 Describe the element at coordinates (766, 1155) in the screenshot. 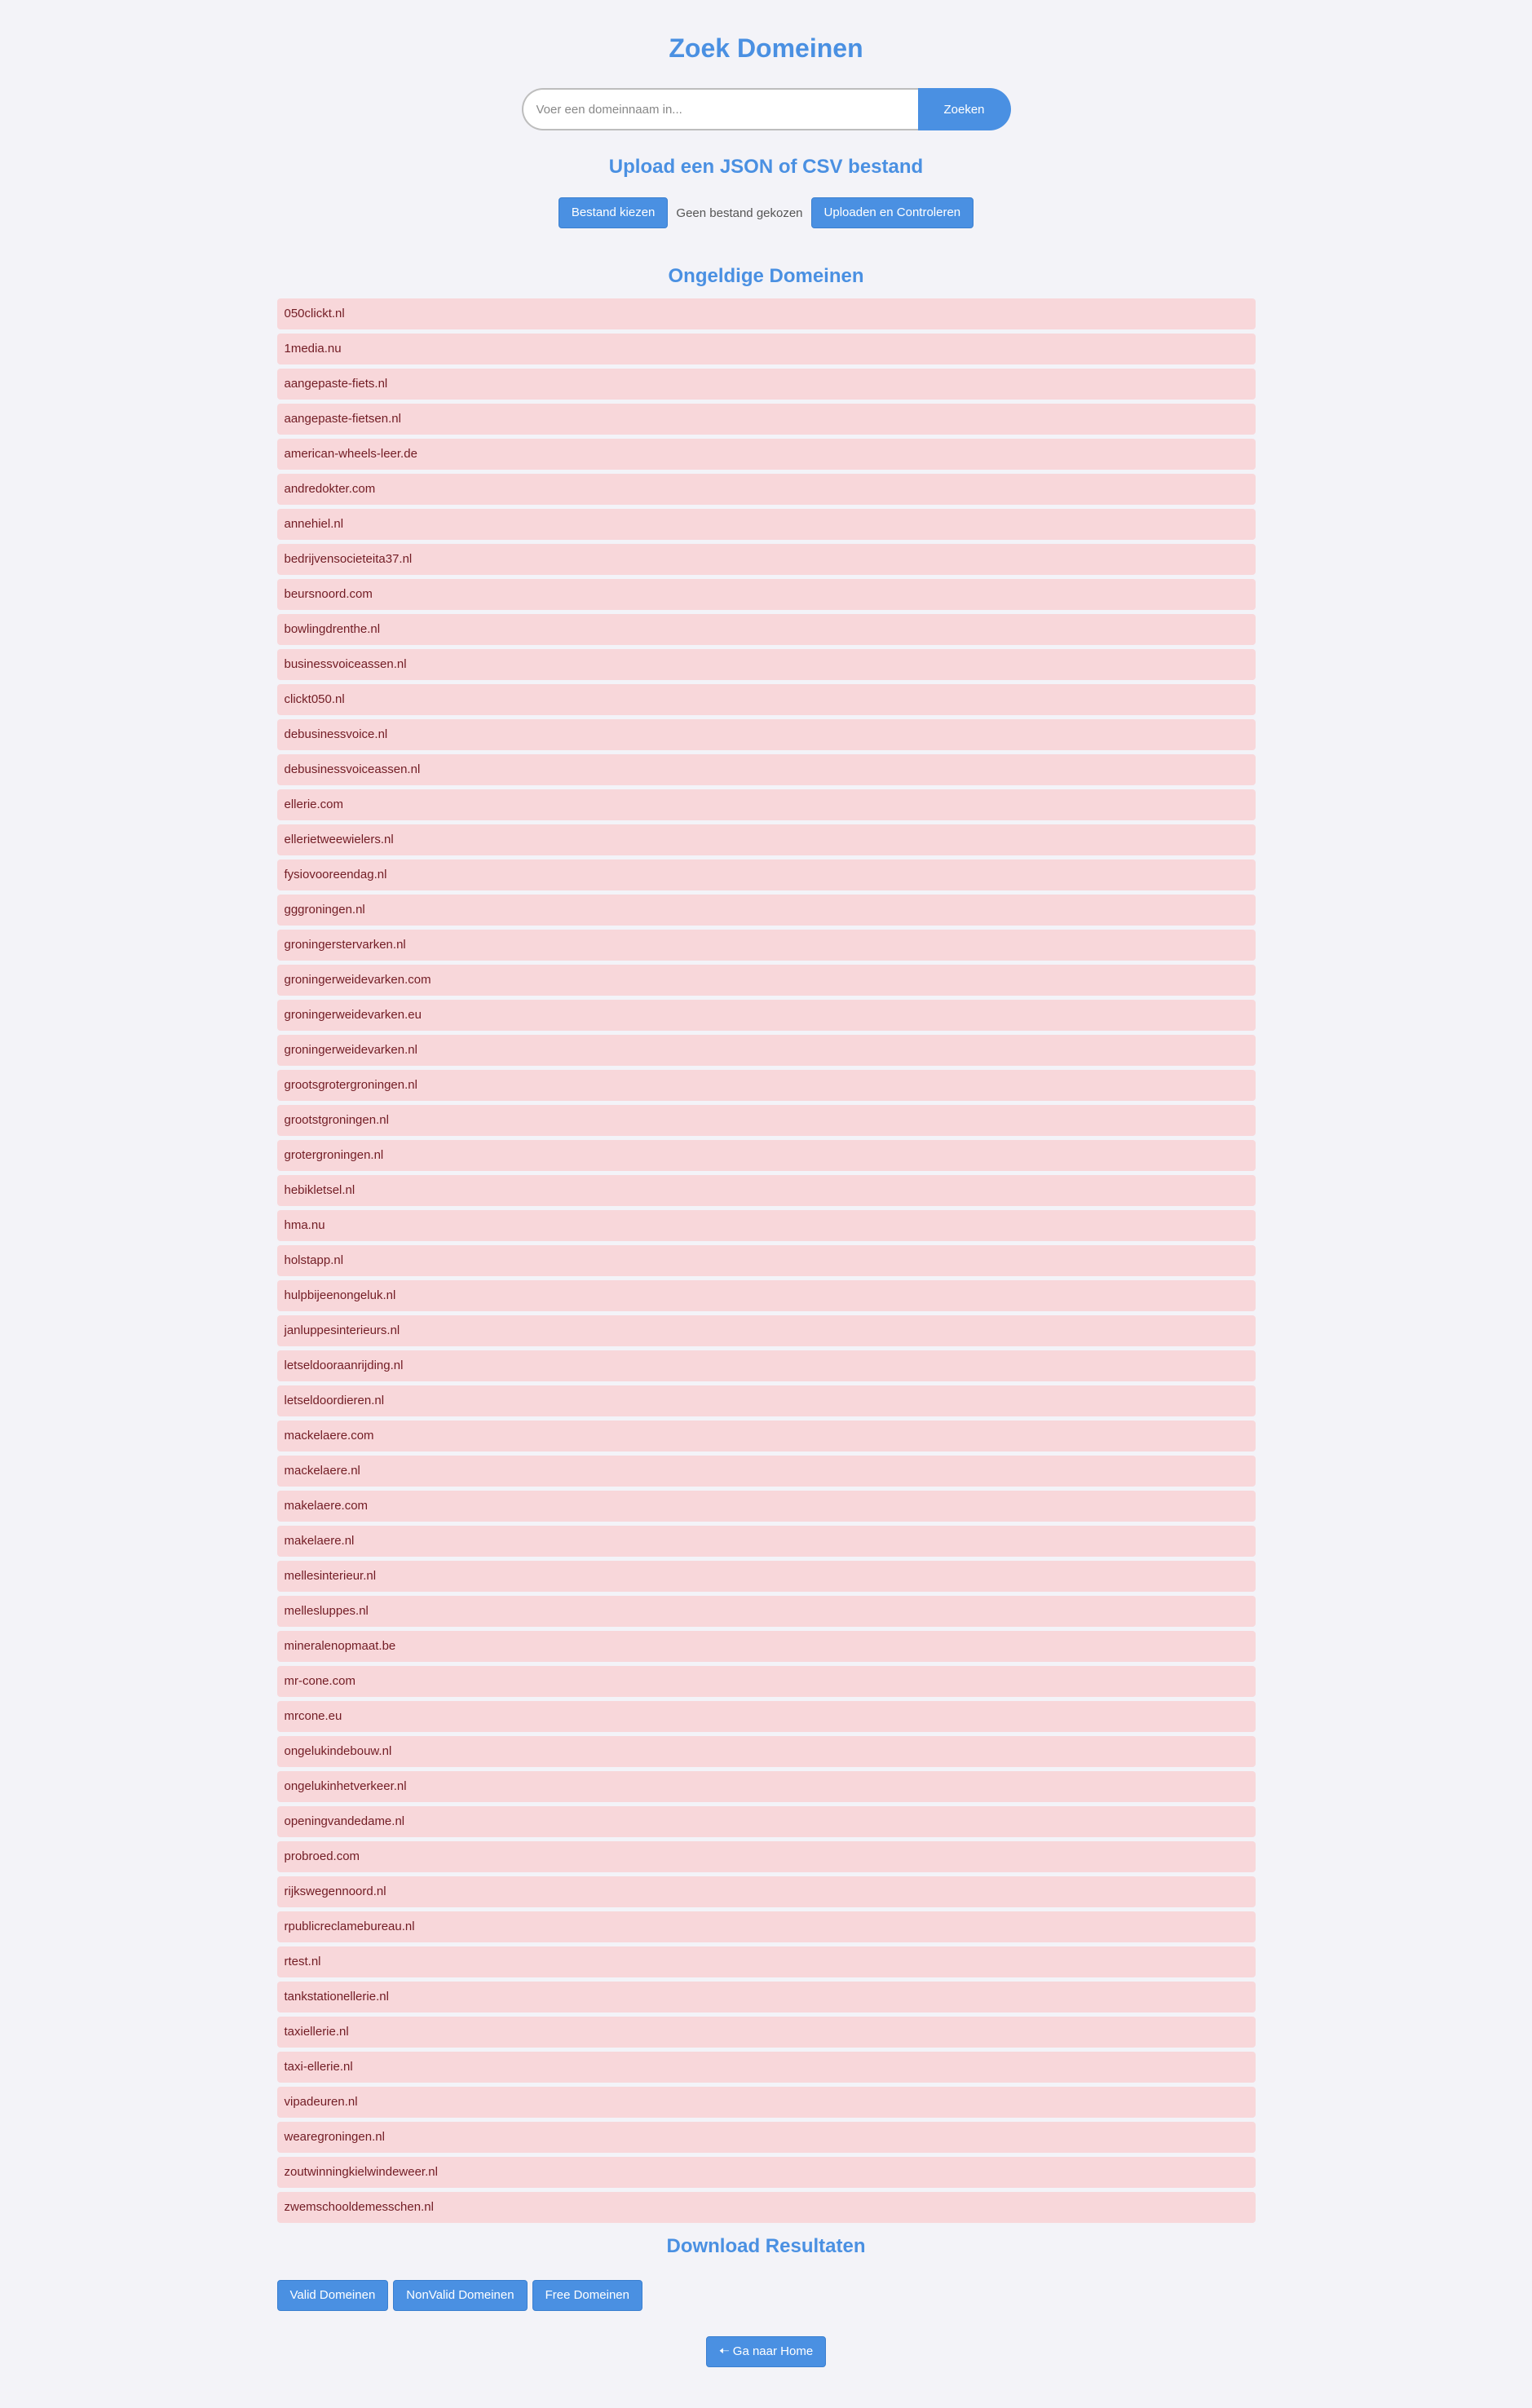

I see `invalid-domain-item: grotergroningen.nl` at that location.